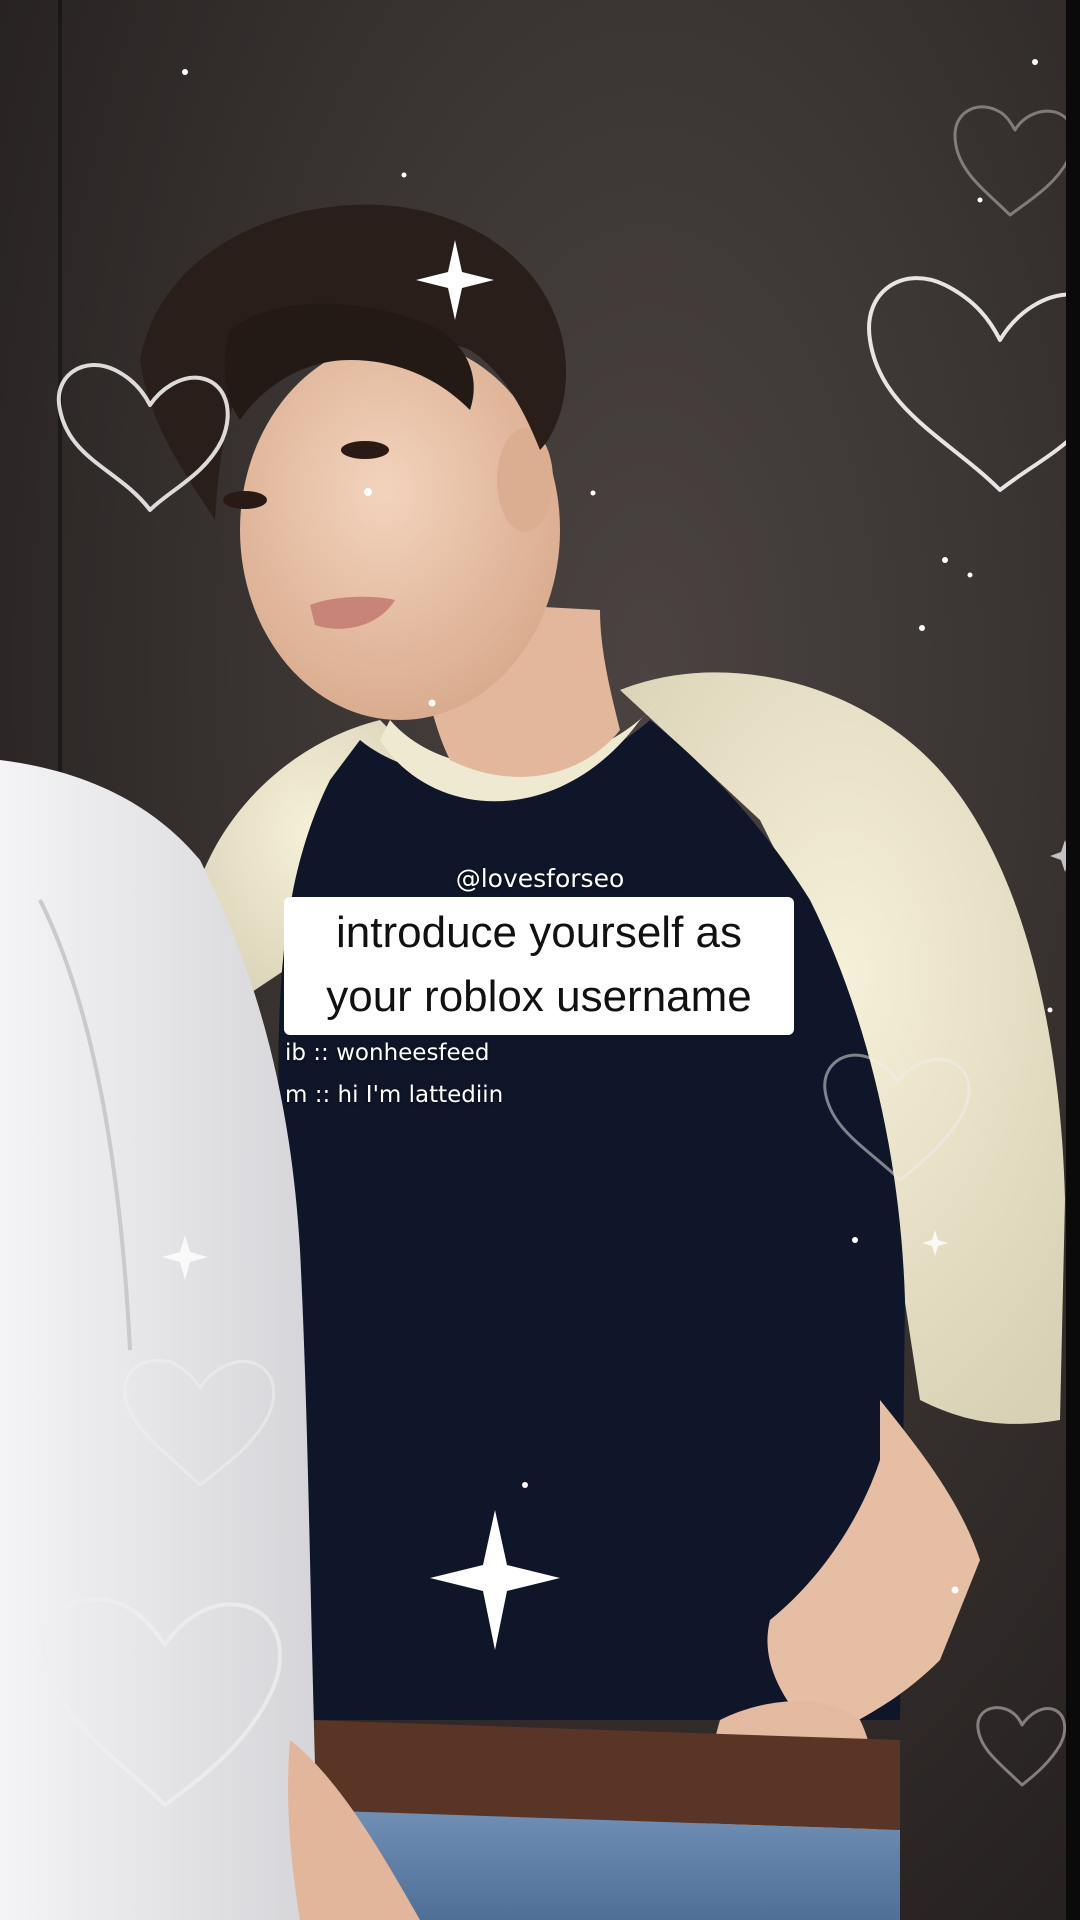 Image resolution: width=1080 pixels, height=1920 pixels. I want to click on eye-right, so click(365, 450).